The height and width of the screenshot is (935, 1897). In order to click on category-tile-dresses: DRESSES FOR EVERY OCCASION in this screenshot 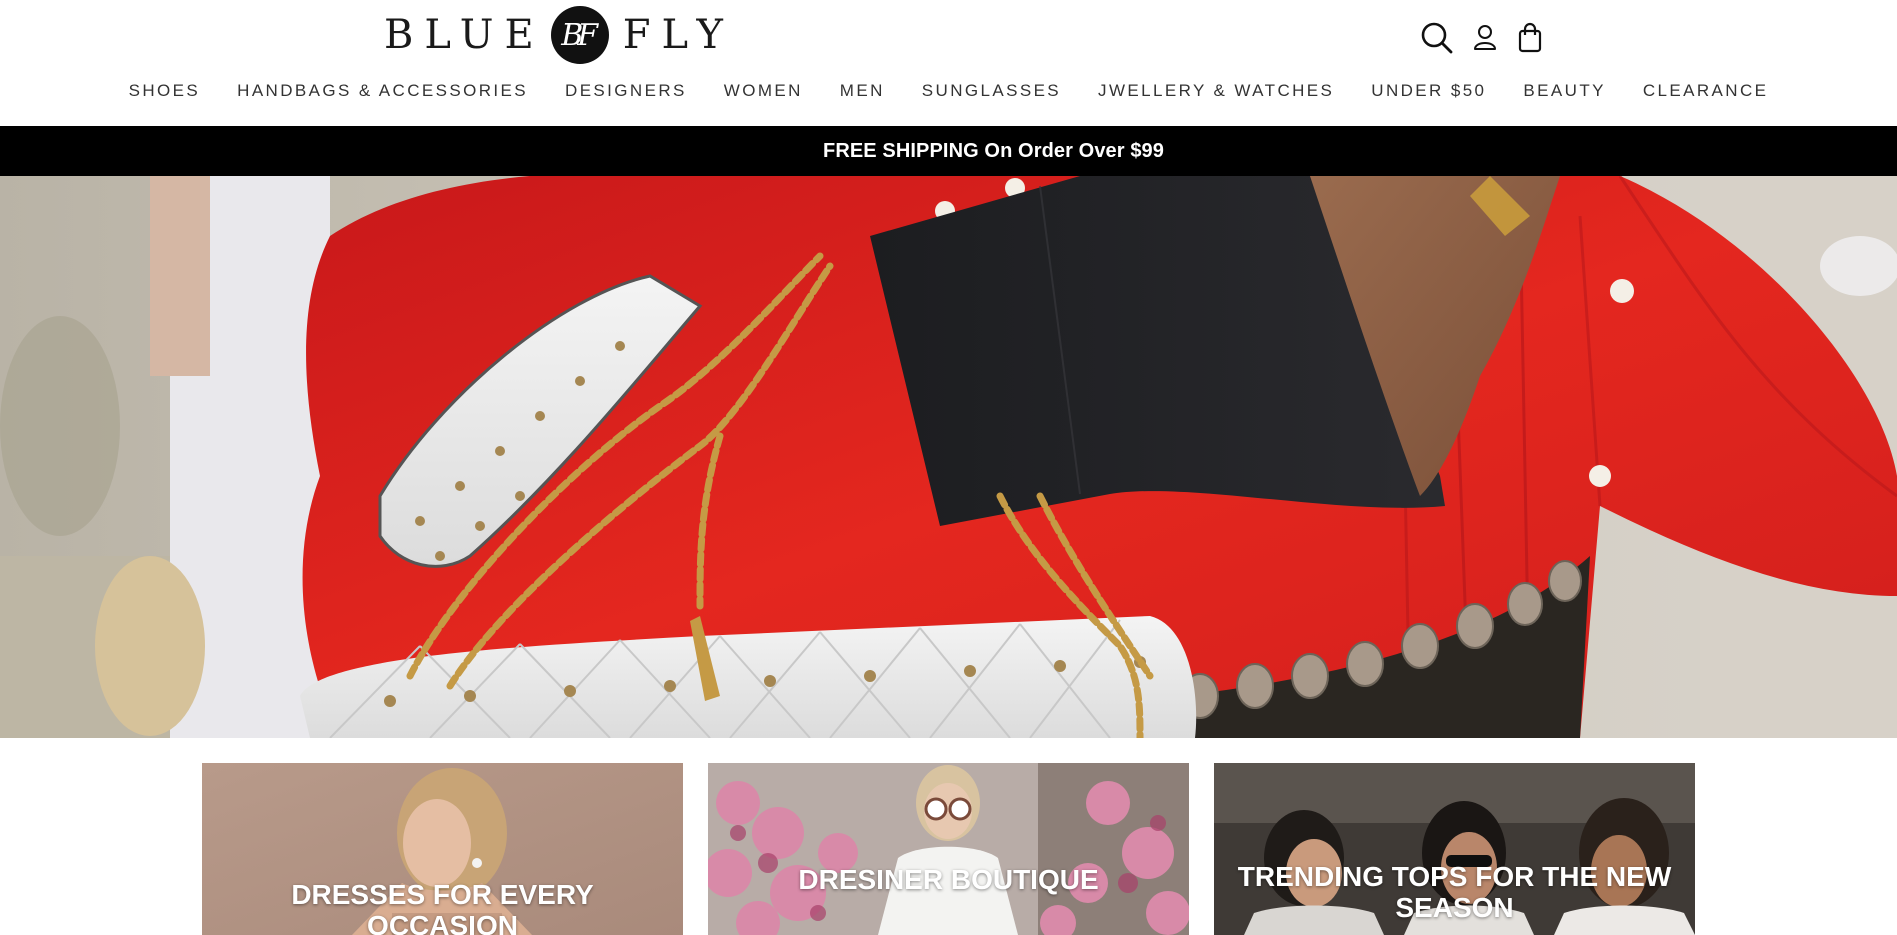, I will do `click(442, 849)`.